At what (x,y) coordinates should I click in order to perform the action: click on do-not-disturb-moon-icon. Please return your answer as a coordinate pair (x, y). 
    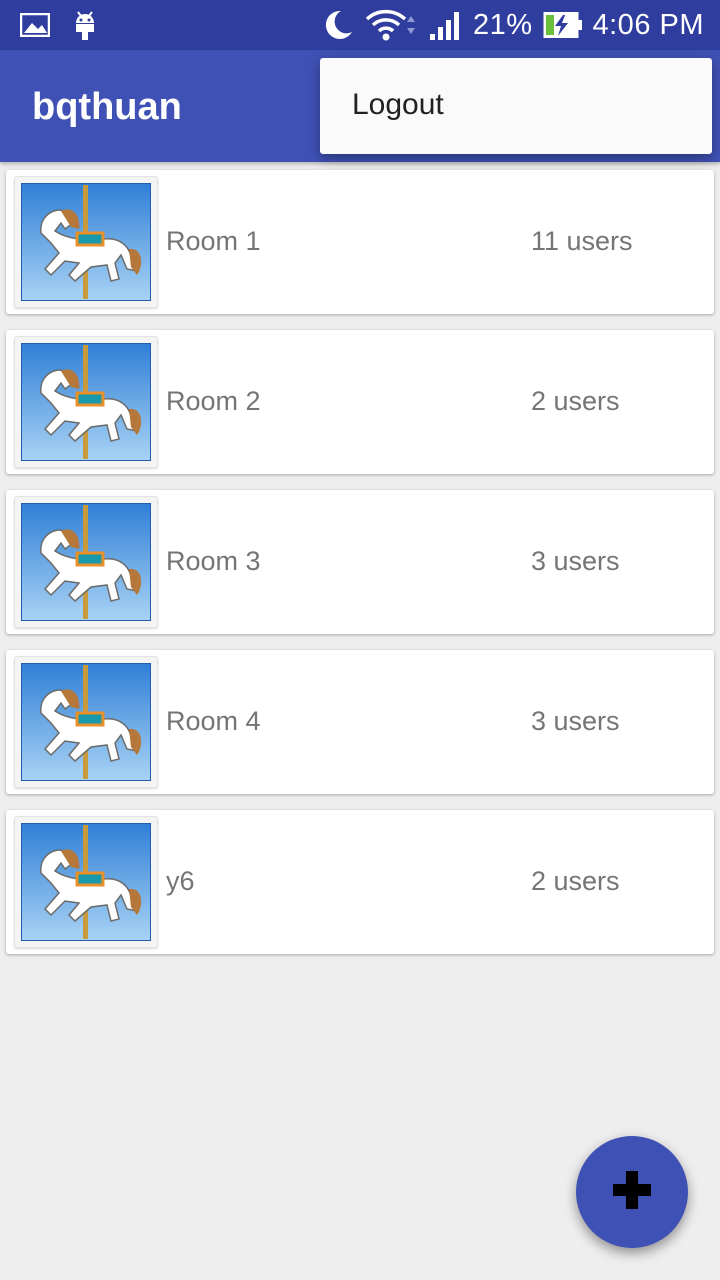
    Looking at the image, I should click on (338, 25).